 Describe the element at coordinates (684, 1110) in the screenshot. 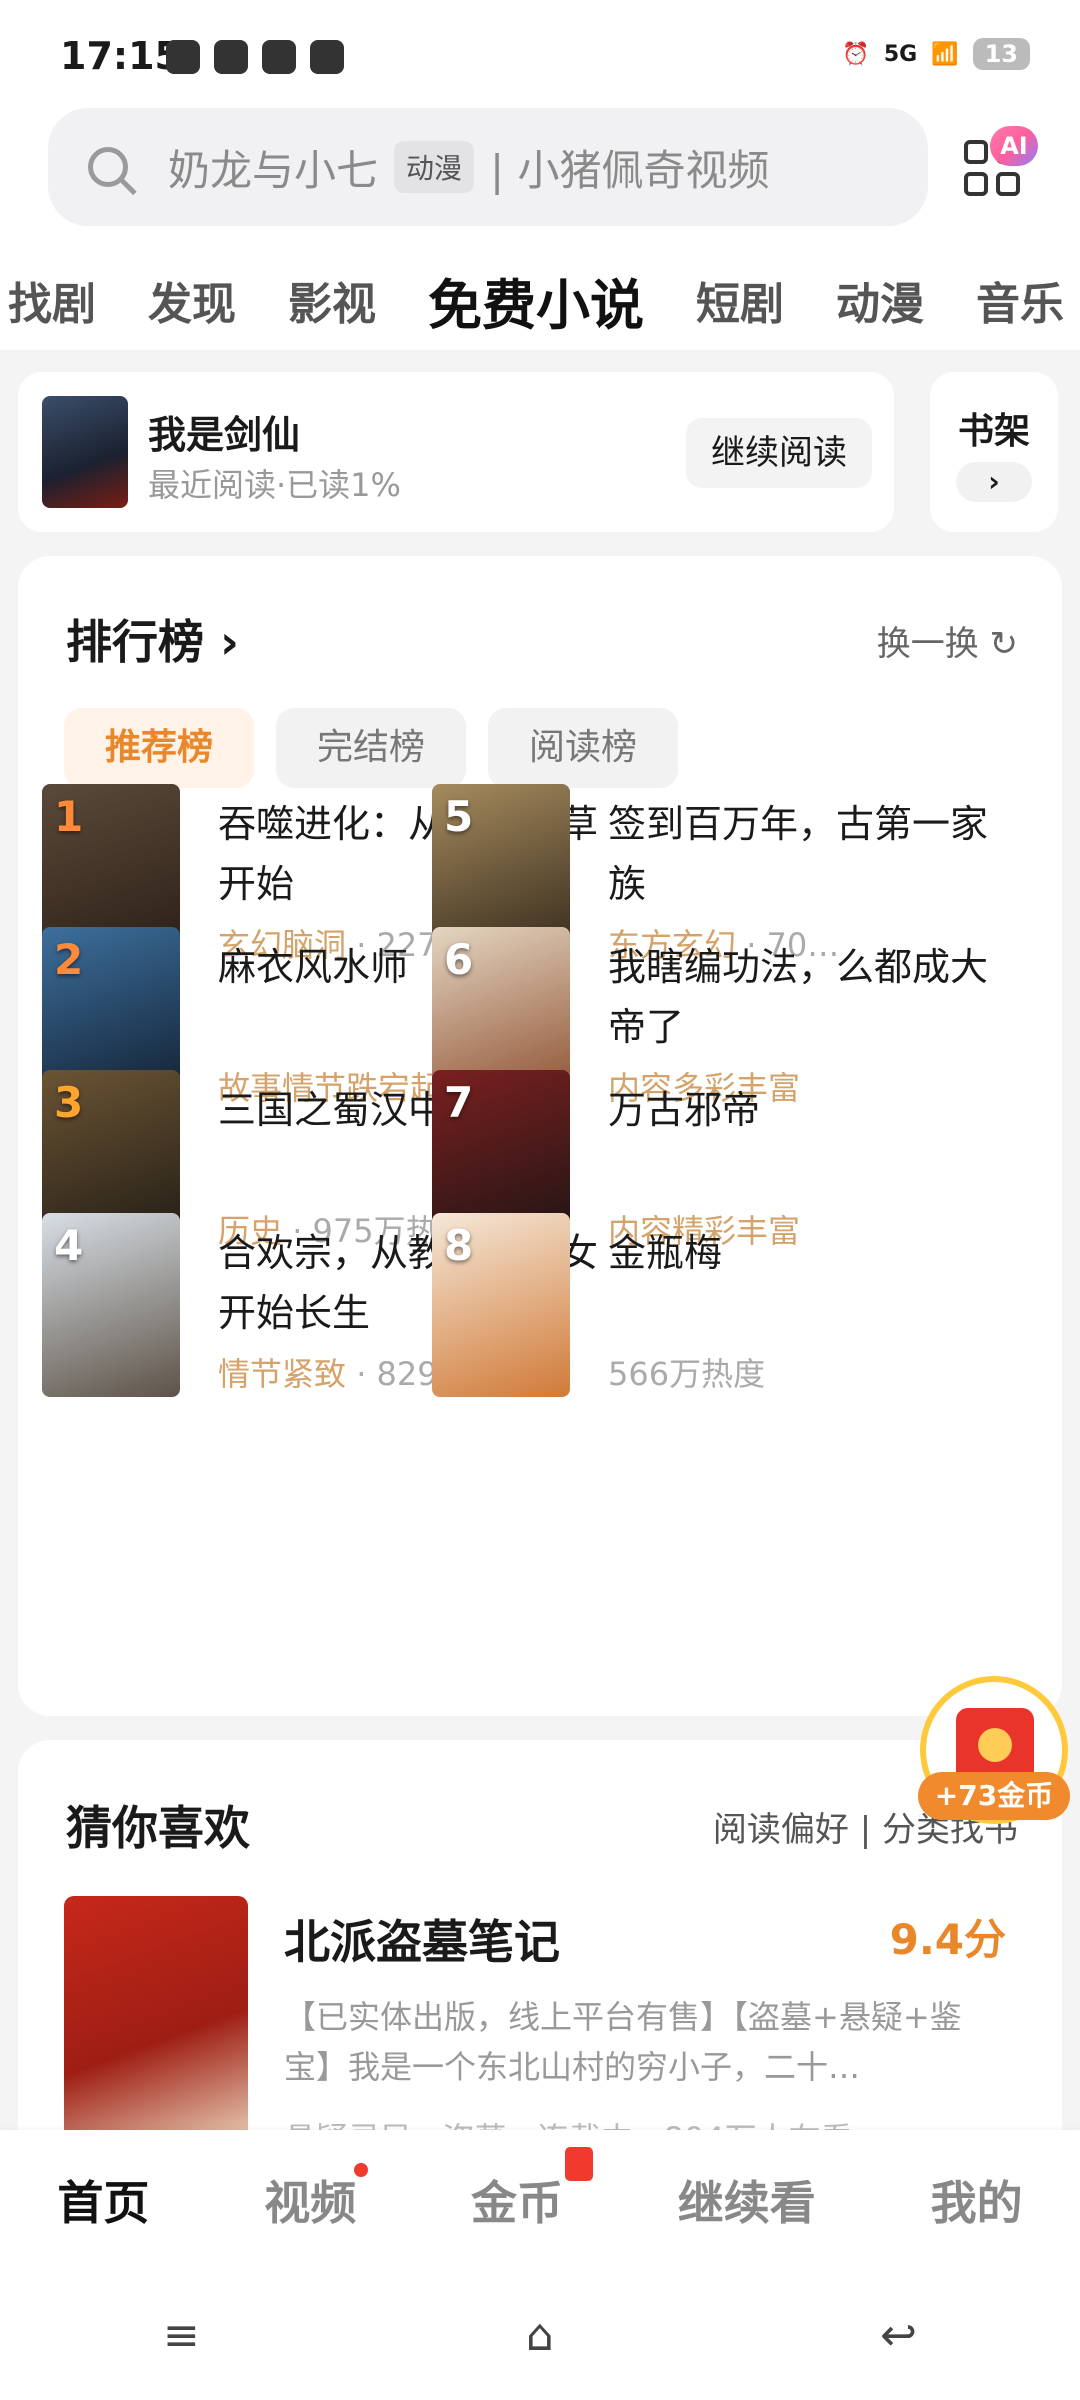

I see `book-title: 万古邪帝` at that location.